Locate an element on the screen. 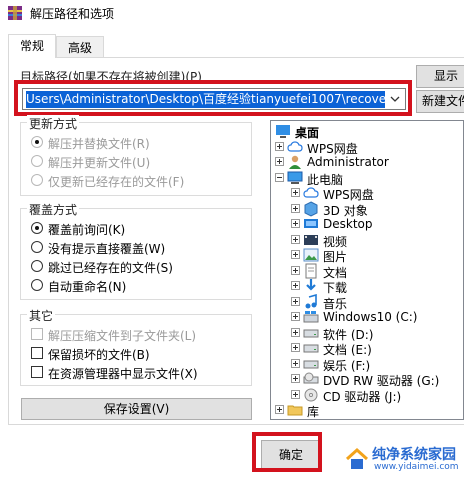  watermark-url: www.yidaimei.com is located at coordinates (416, 467).